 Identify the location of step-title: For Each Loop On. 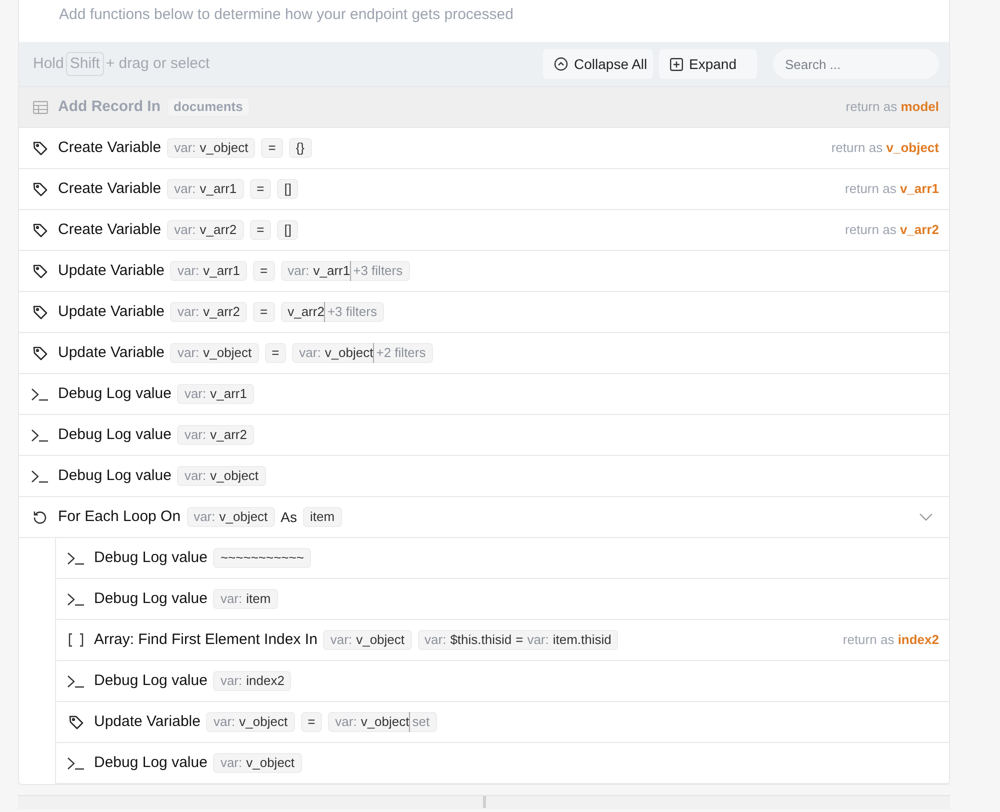
(119, 517).